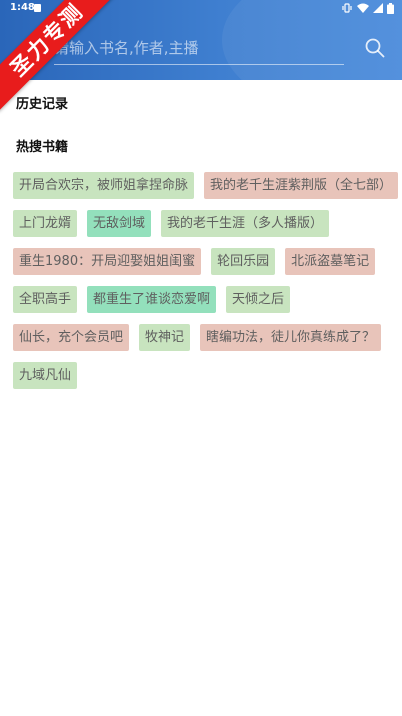 This screenshot has height=716, width=402. I want to click on search-input, so click(199, 48).